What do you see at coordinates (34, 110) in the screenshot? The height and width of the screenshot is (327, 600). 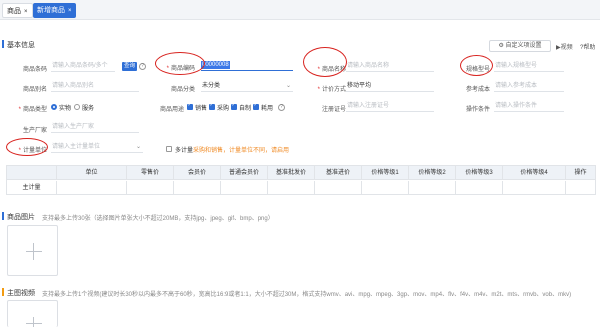 I see `type-label-text: 商品类型` at bounding box center [34, 110].